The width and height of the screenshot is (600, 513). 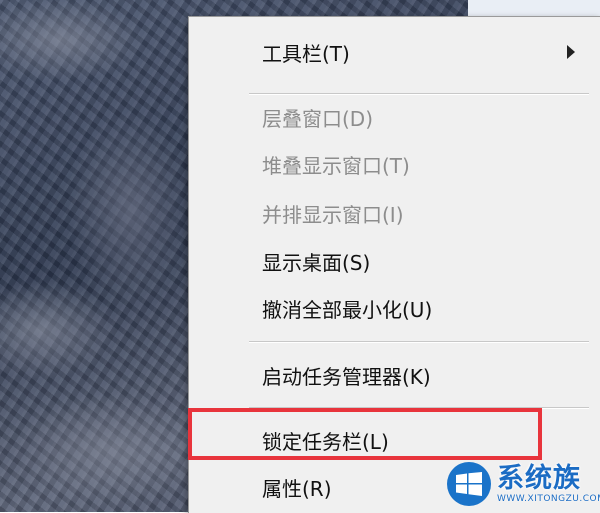 I want to click on menu-item-side-by-side-windows: 并排显示窗口(I), so click(x=394, y=213).